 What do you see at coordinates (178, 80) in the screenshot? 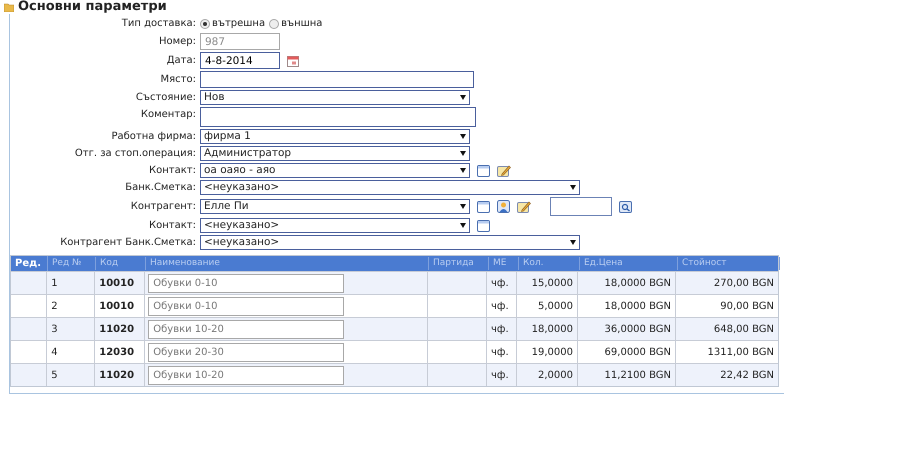
I see `field-label: Място:` at bounding box center [178, 80].